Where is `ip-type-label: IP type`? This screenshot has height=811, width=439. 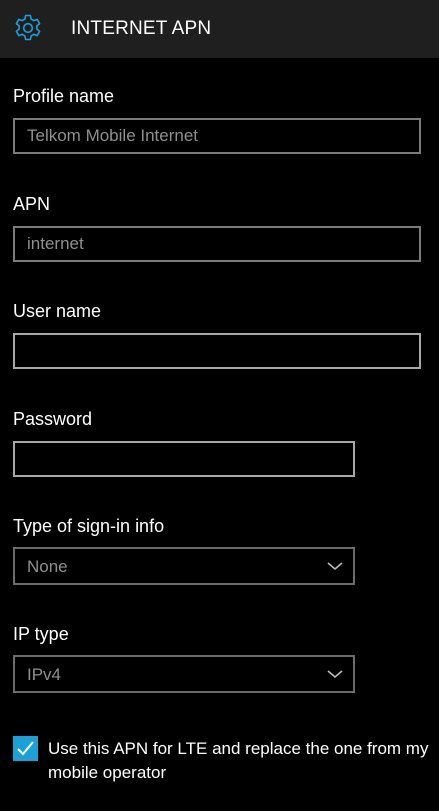 ip-type-label: IP type is located at coordinates (41, 634).